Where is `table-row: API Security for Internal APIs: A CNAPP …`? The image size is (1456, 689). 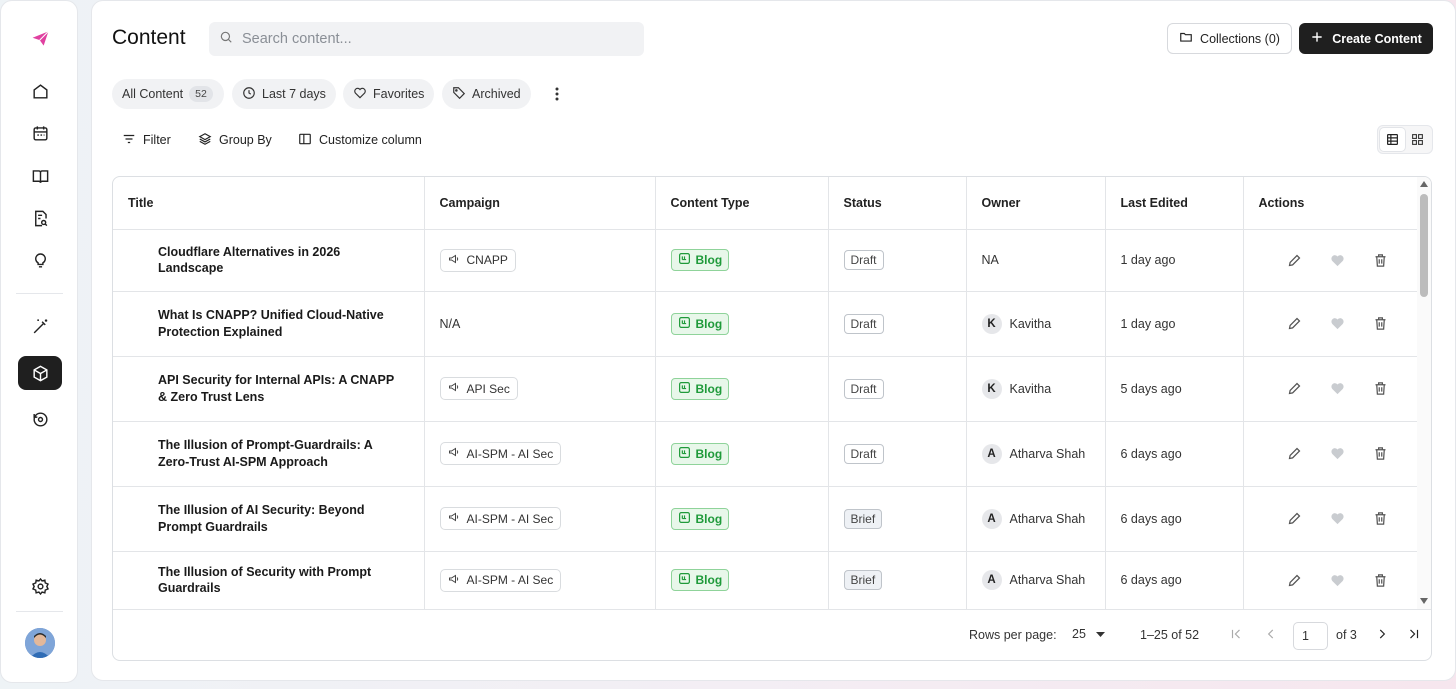
table-row: API Security for Internal APIs: A CNAPP … is located at coordinates (765, 389).